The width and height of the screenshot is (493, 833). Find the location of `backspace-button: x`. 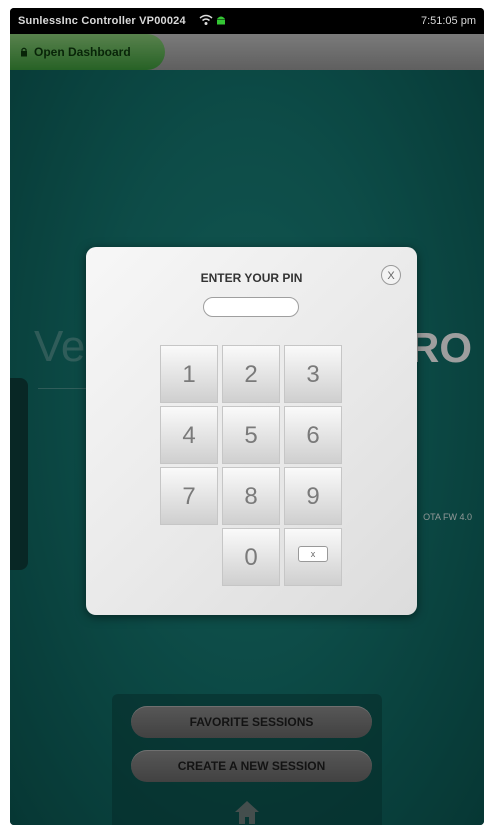

backspace-button: x is located at coordinates (313, 557).